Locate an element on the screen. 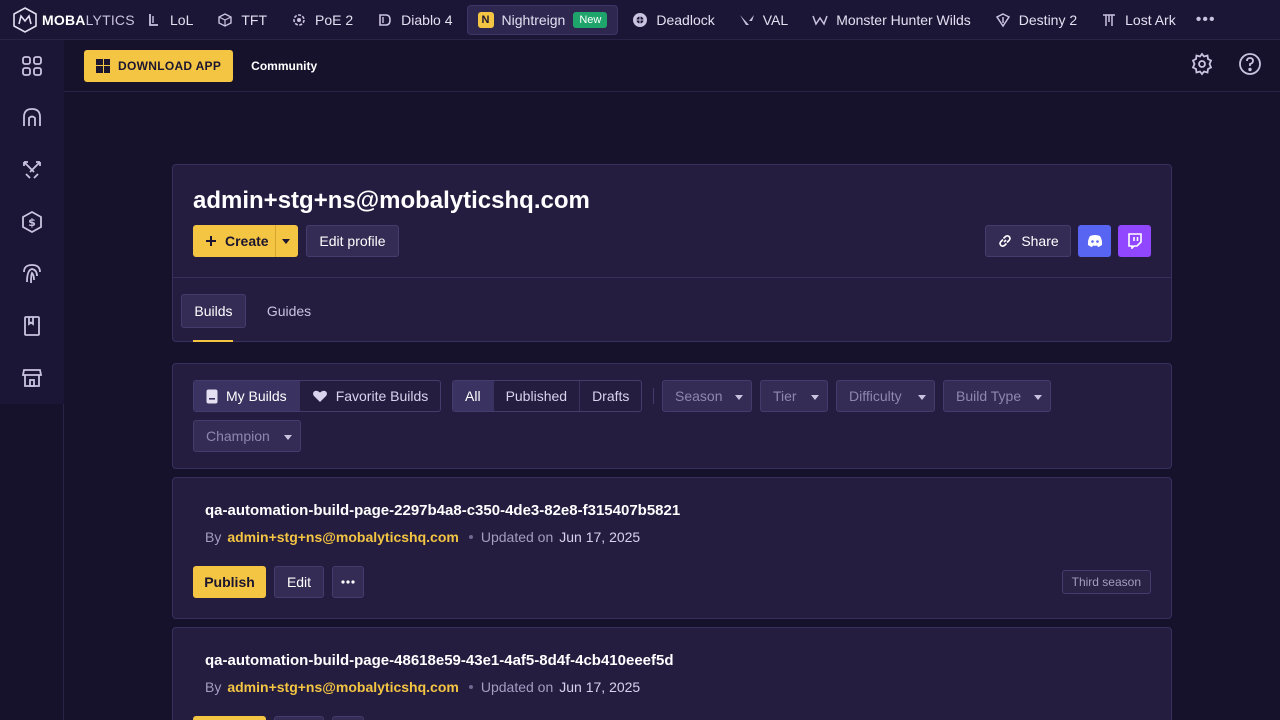 The height and width of the screenshot is (720, 1280). game-tab-poe2: PoE 2 is located at coordinates (322, 20).